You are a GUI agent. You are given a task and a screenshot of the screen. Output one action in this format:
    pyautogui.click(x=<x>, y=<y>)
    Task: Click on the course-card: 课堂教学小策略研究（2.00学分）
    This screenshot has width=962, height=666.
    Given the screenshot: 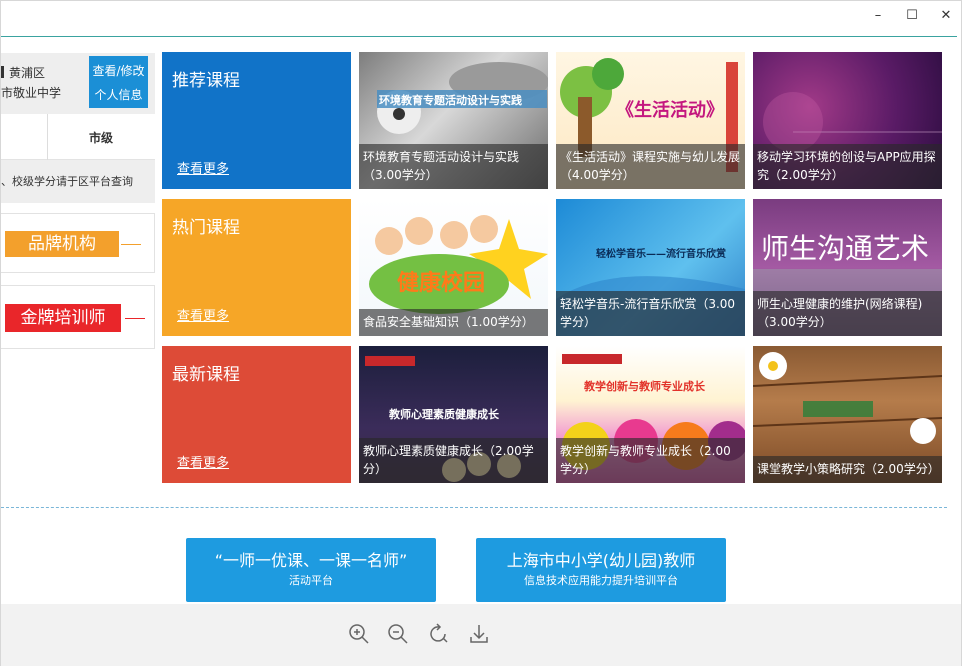 What is the action you would take?
    pyautogui.click(x=847, y=414)
    